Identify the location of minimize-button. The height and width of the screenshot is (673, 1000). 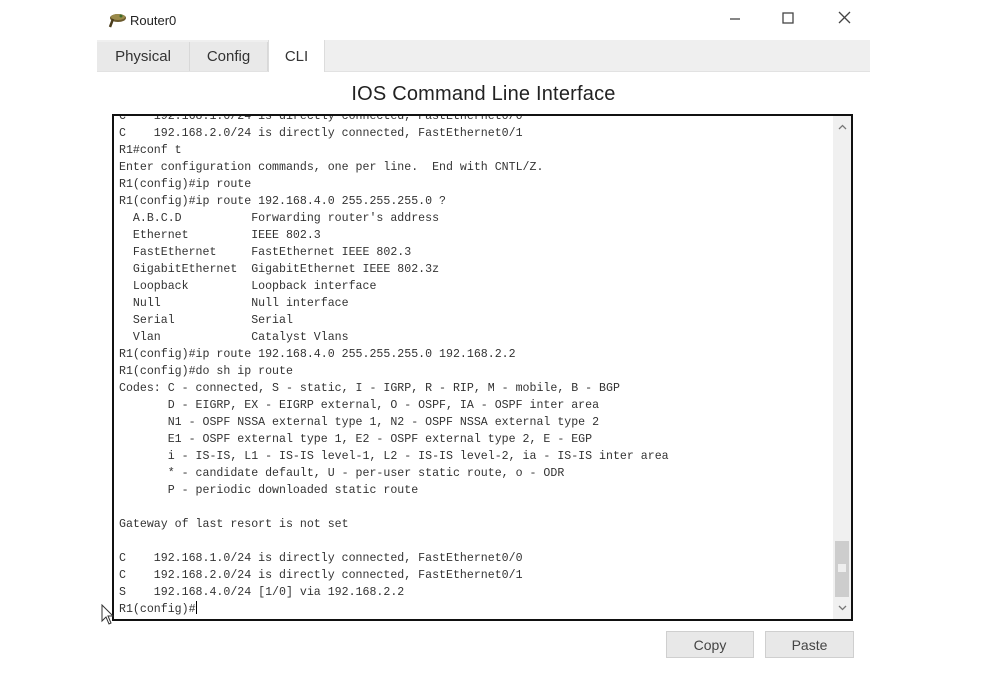
(735, 20).